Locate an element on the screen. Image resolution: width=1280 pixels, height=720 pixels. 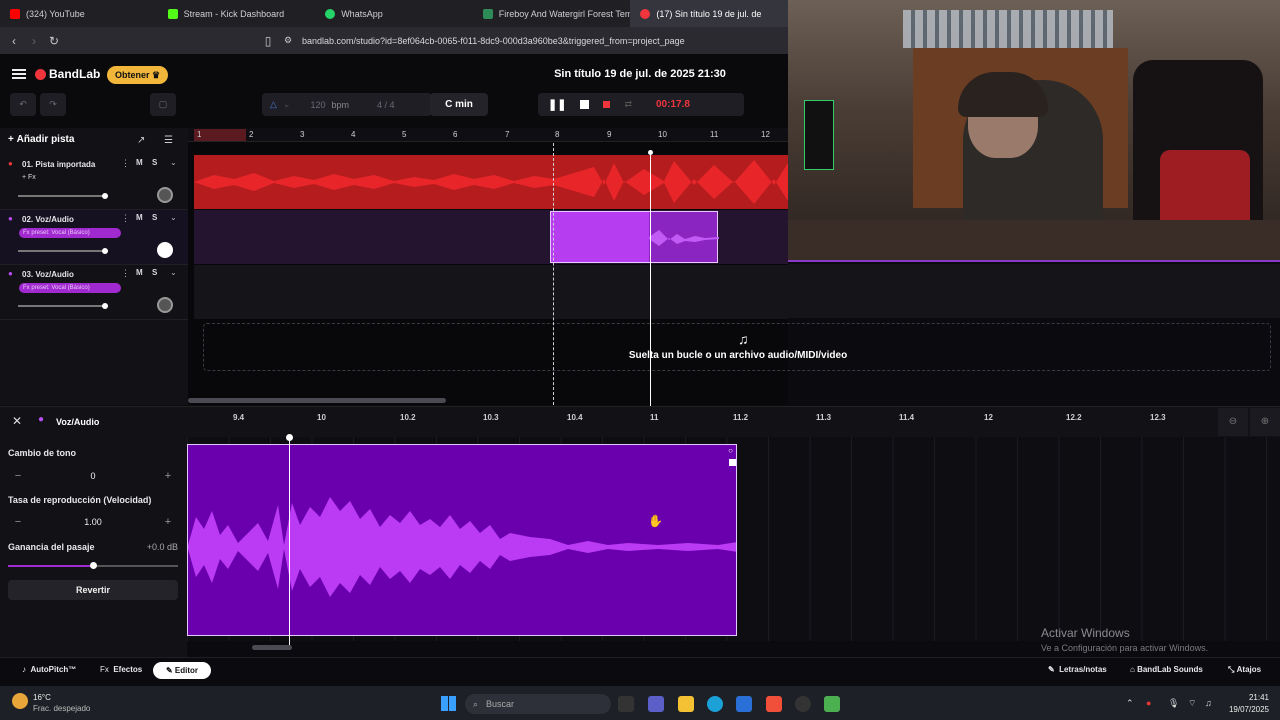
get-button: Obtener ♛ is located at coordinates (138, 75).